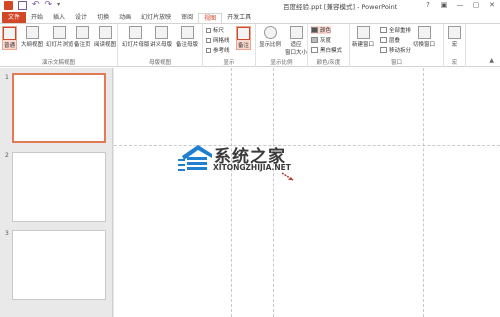 This screenshot has width=500, height=317. What do you see at coordinates (58, 63) in the screenshot?
I see `group-label-presentation-views: 演示文稿视图` at bounding box center [58, 63].